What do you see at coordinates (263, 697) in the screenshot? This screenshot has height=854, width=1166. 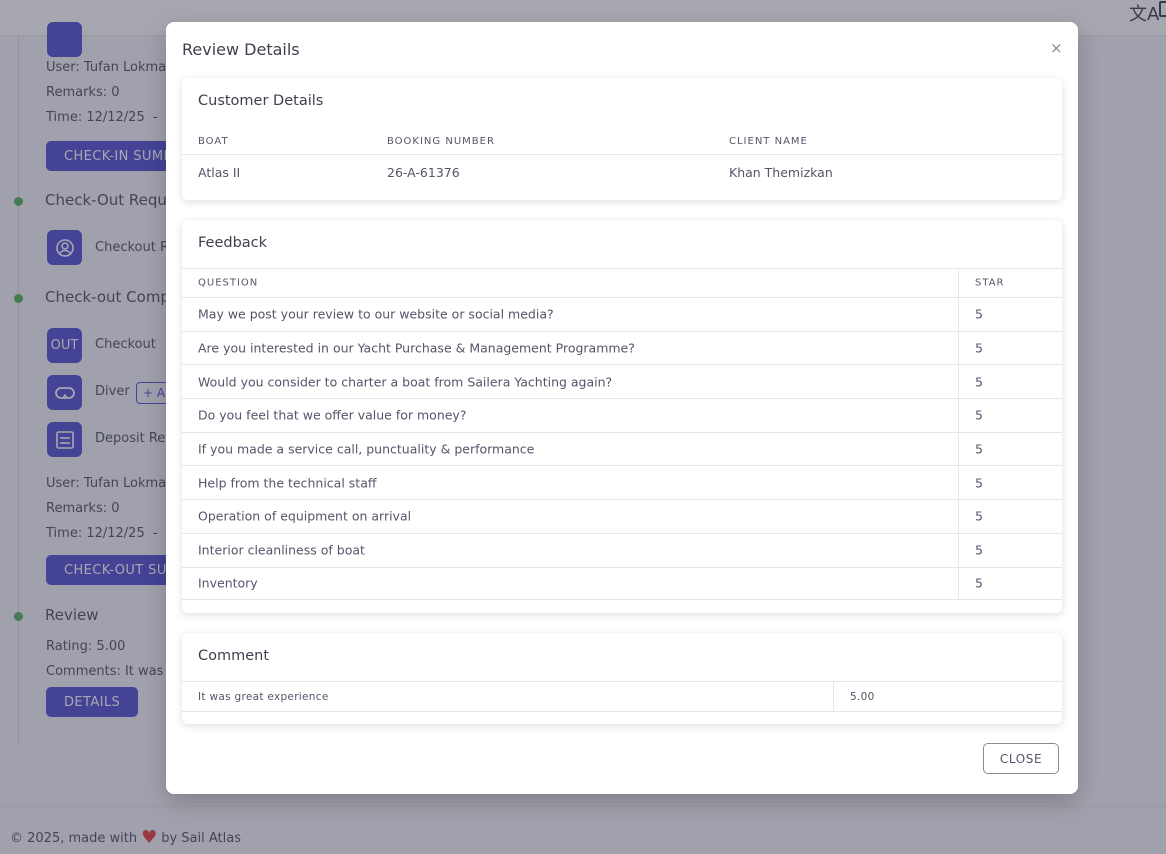 I see `comment-text: It was great experience` at bounding box center [263, 697].